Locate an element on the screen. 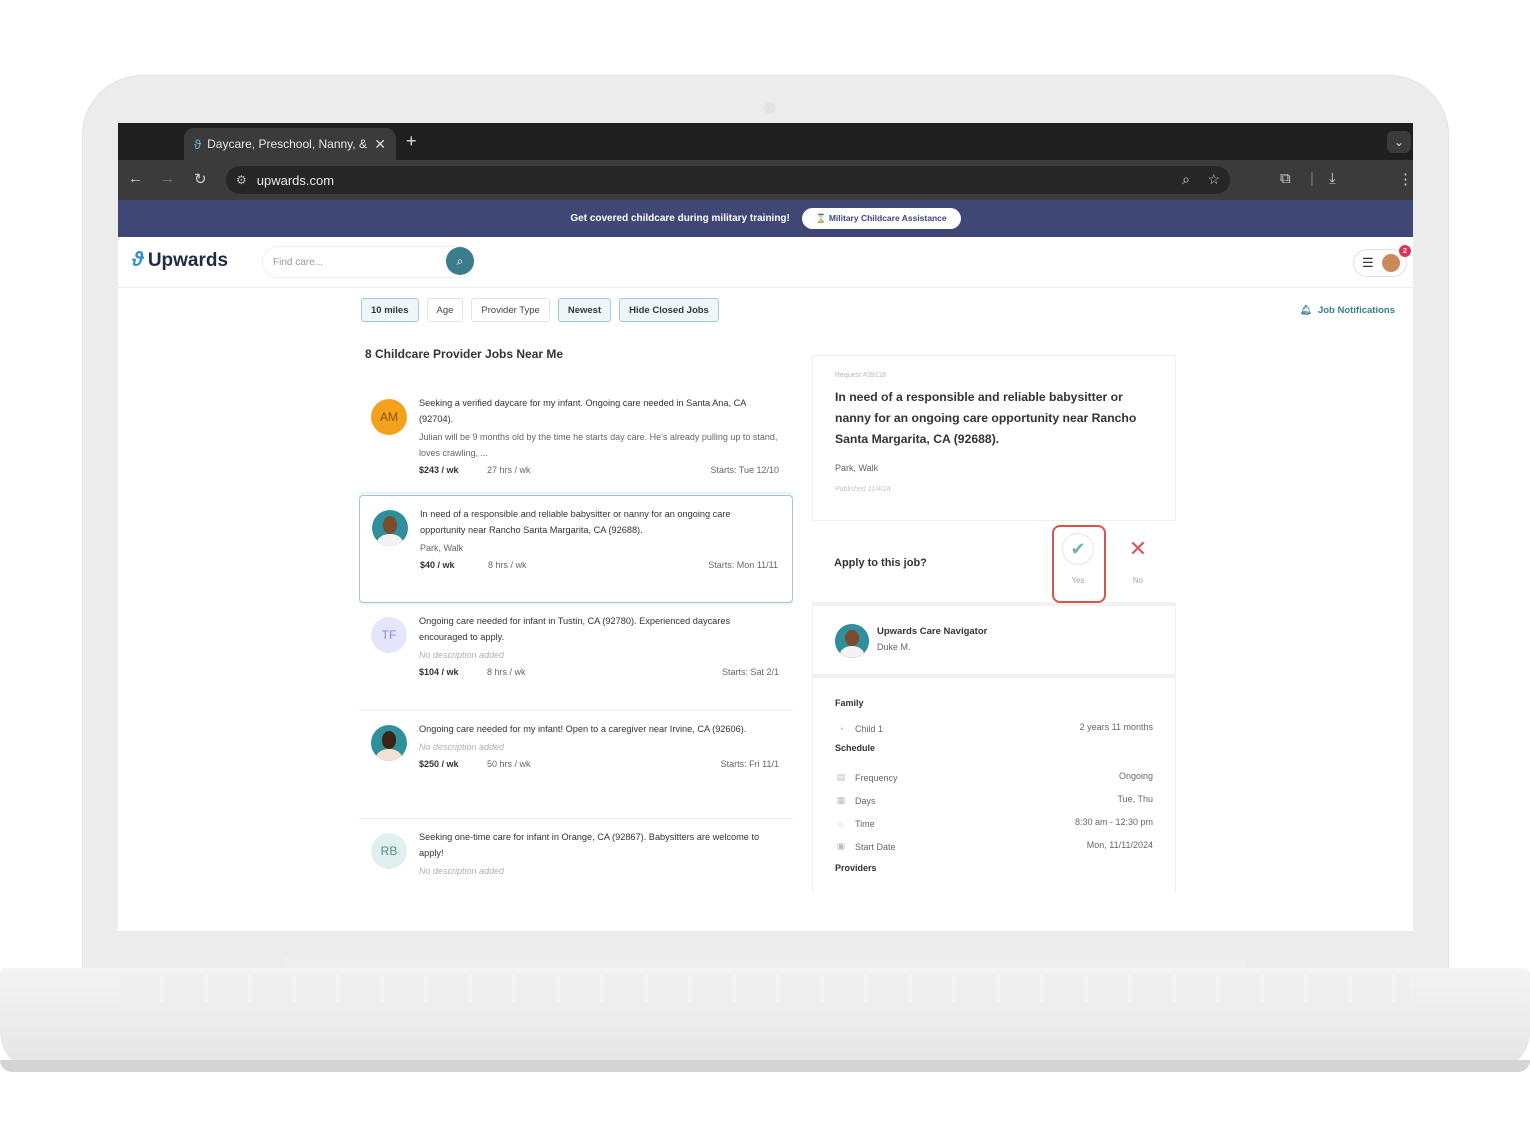 This screenshot has height=1147, width=1530. laptop-camera is located at coordinates (770, 108).